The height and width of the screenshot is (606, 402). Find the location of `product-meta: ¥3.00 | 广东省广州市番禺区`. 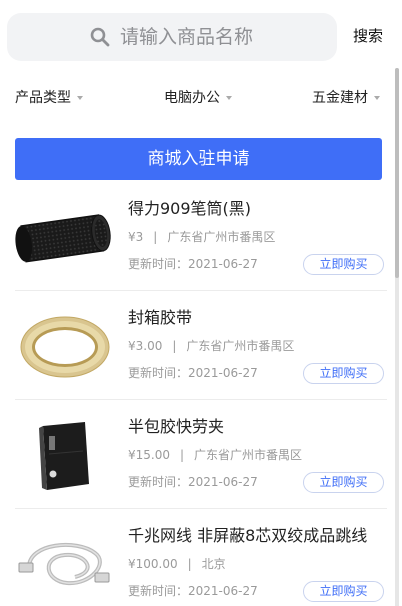

product-meta: ¥3.00 | 广东省广州市番禺区 is located at coordinates (211, 346).